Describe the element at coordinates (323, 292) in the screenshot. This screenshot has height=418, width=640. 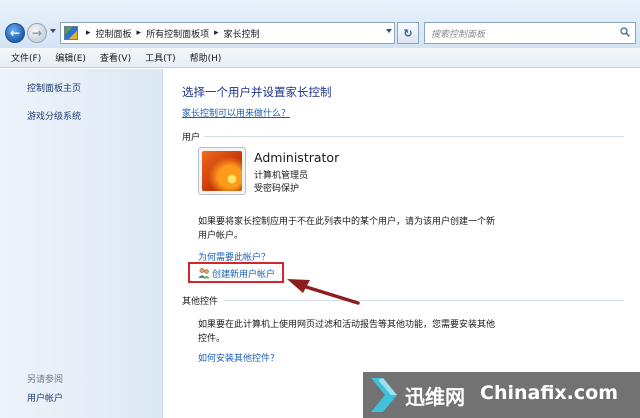
I see `annotation-arrow` at that location.